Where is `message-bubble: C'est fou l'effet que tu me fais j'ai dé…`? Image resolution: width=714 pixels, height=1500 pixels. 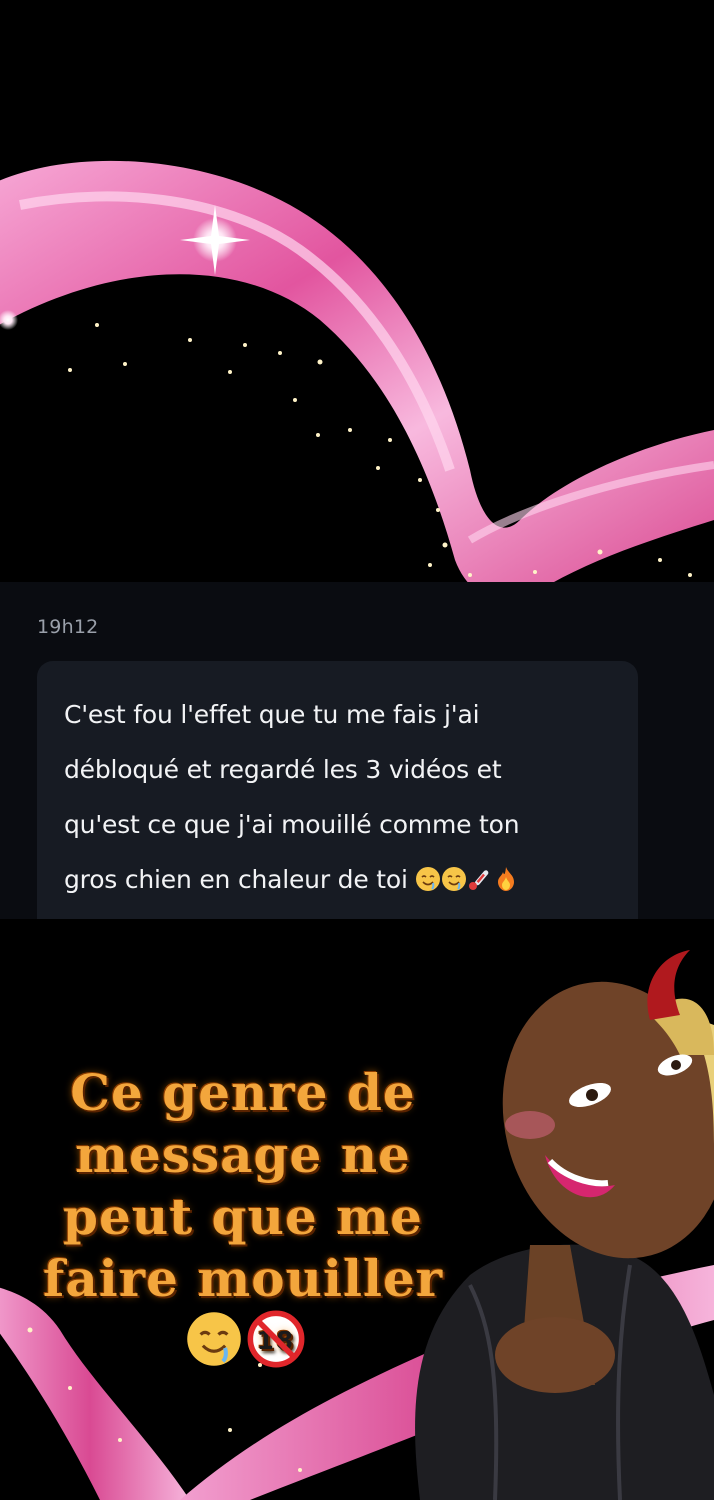
message-bubble: C'est fou l'effet que tu me fais j'ai dé… is located at coordinates (337, 790).